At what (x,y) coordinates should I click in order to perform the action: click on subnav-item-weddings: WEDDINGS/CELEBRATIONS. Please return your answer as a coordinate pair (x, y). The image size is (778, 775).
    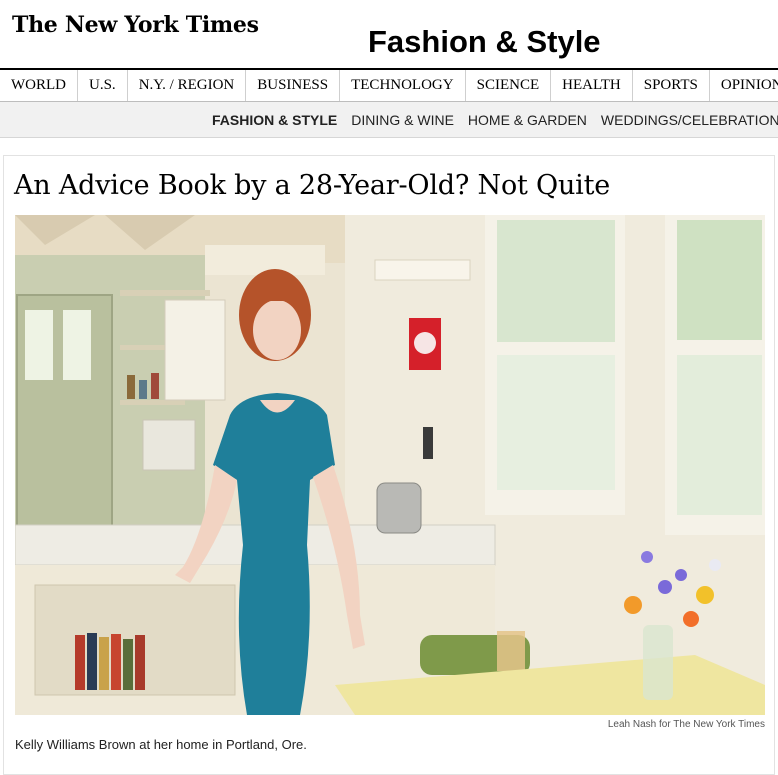
    Looking at the image, I should click on (689, 120).